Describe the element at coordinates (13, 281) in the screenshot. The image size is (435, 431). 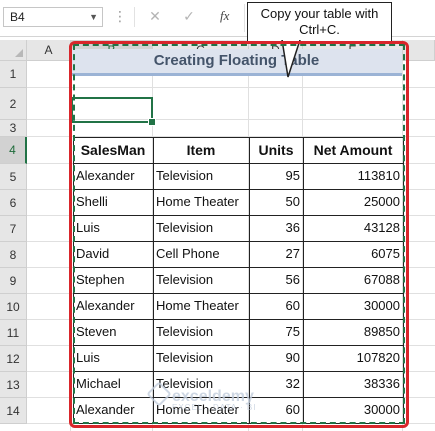
I see `row-header-9: 9` at that location.